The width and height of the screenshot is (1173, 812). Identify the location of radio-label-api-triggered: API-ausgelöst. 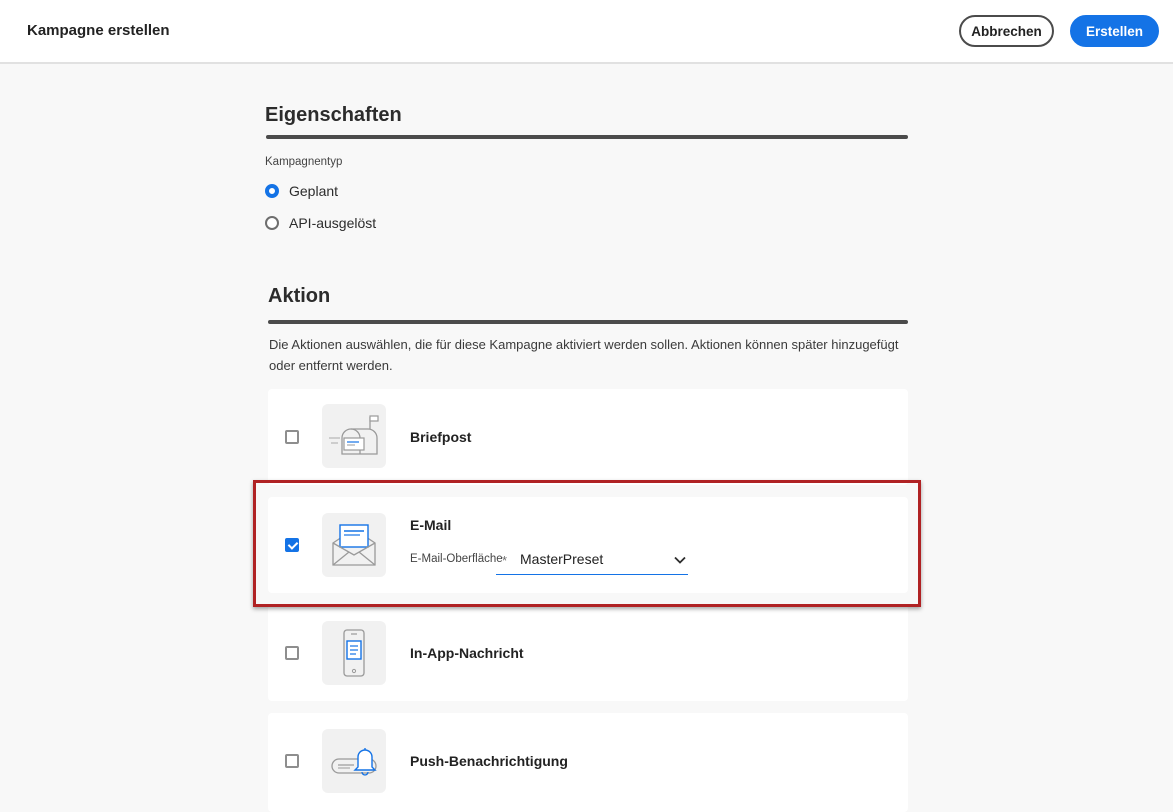
(333, 223).